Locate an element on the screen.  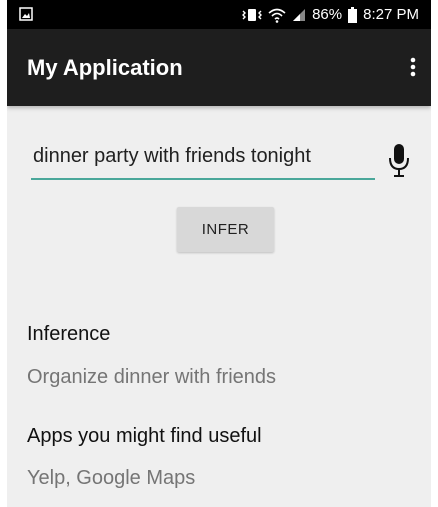
signal-icon is located at coordinates (299, 15).